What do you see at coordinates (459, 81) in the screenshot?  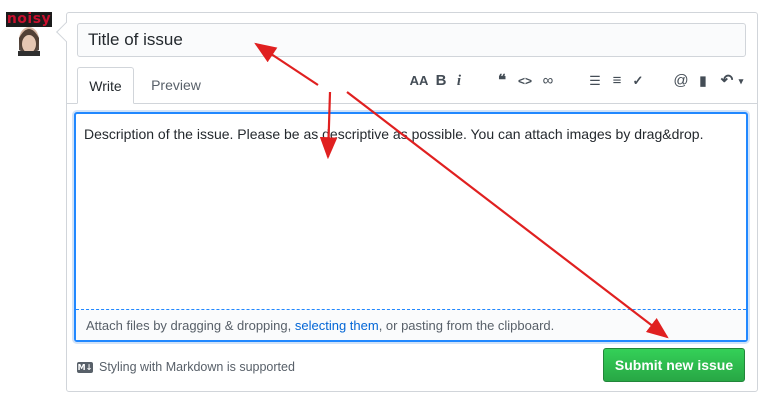 I see `italic-icon: i` at bounding box center [459, 81].